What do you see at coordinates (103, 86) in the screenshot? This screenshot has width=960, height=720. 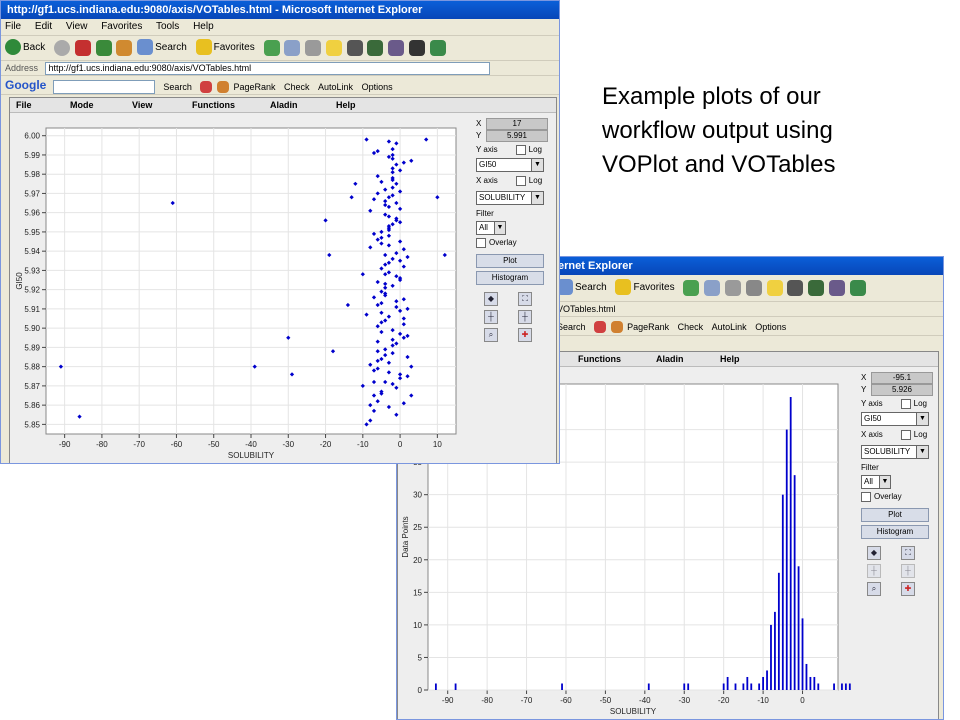 I see `google-search-input` at bounding box center [103, 86].